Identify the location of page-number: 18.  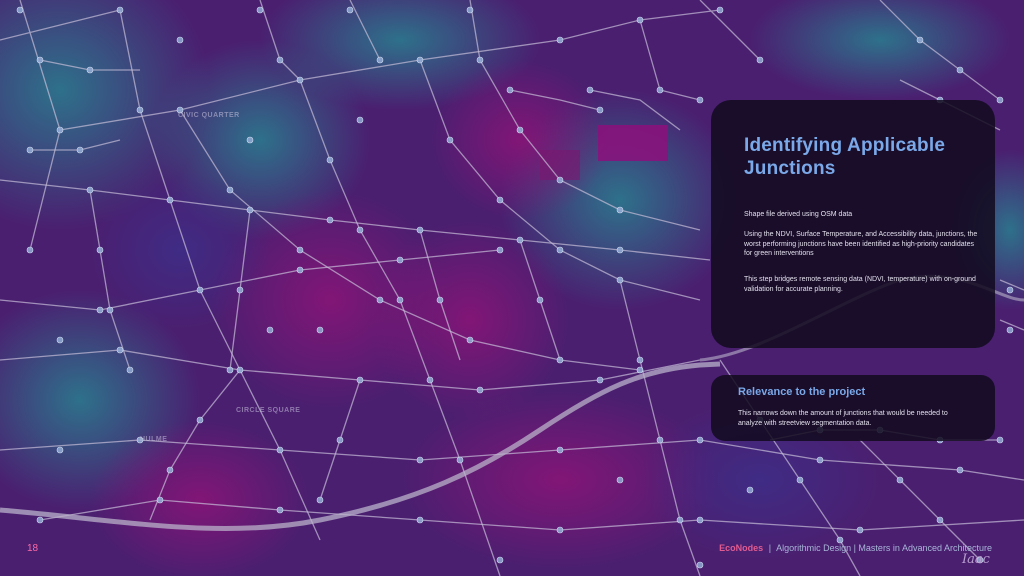
(33, 548).